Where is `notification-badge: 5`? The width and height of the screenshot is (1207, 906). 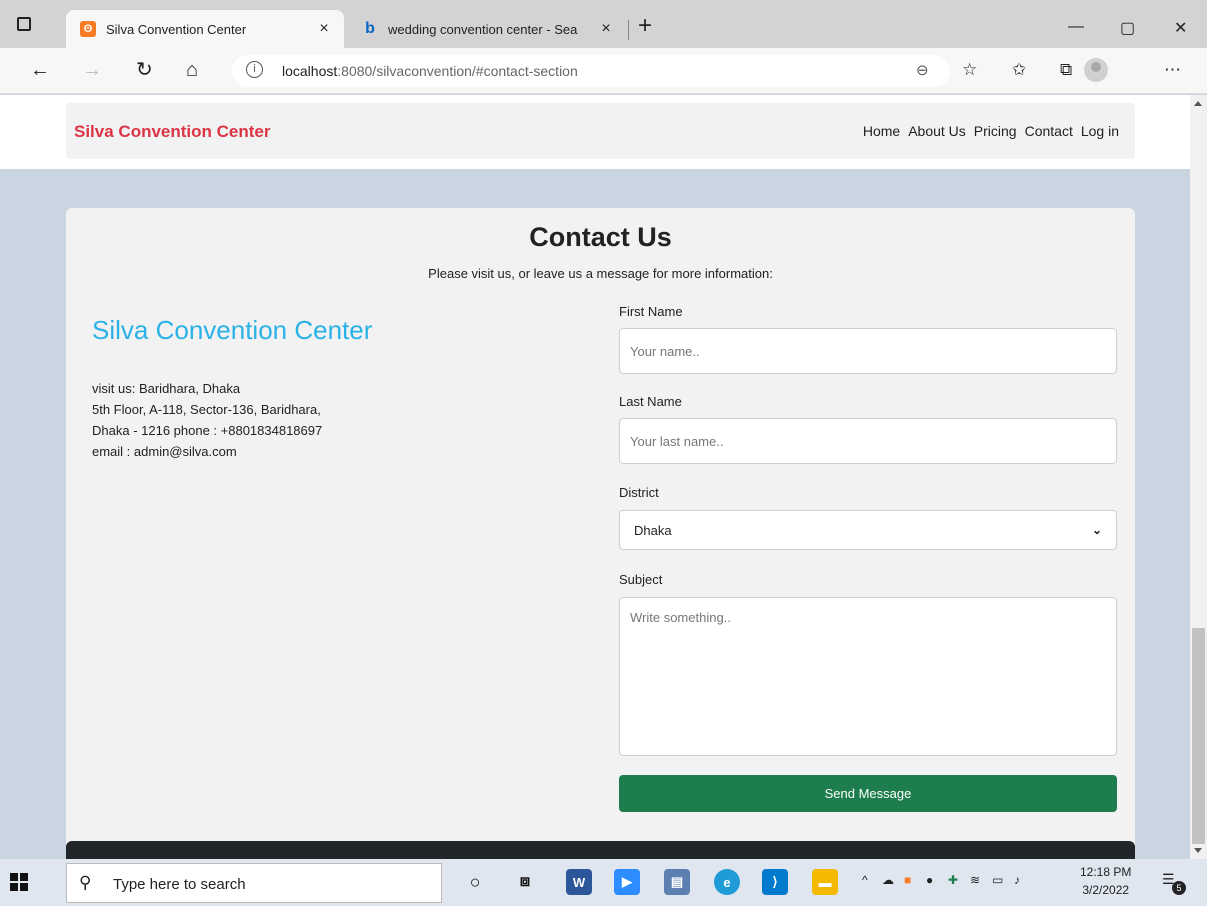 notification-badge: 5 is located at coordinates (1179, 888).